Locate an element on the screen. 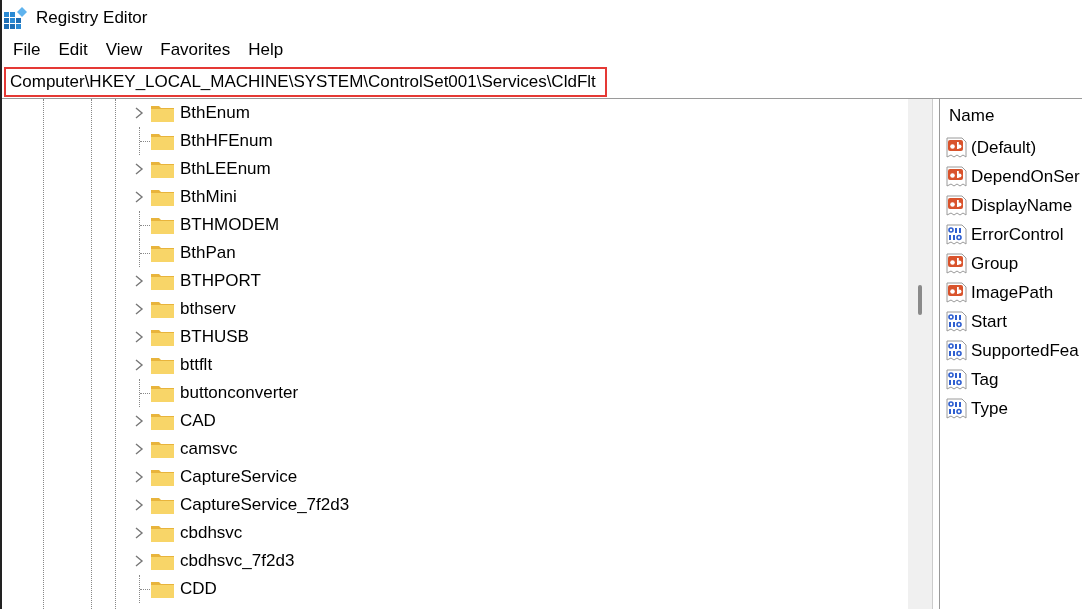  value-name: ImagePath is located at coordinates (1012, 292).